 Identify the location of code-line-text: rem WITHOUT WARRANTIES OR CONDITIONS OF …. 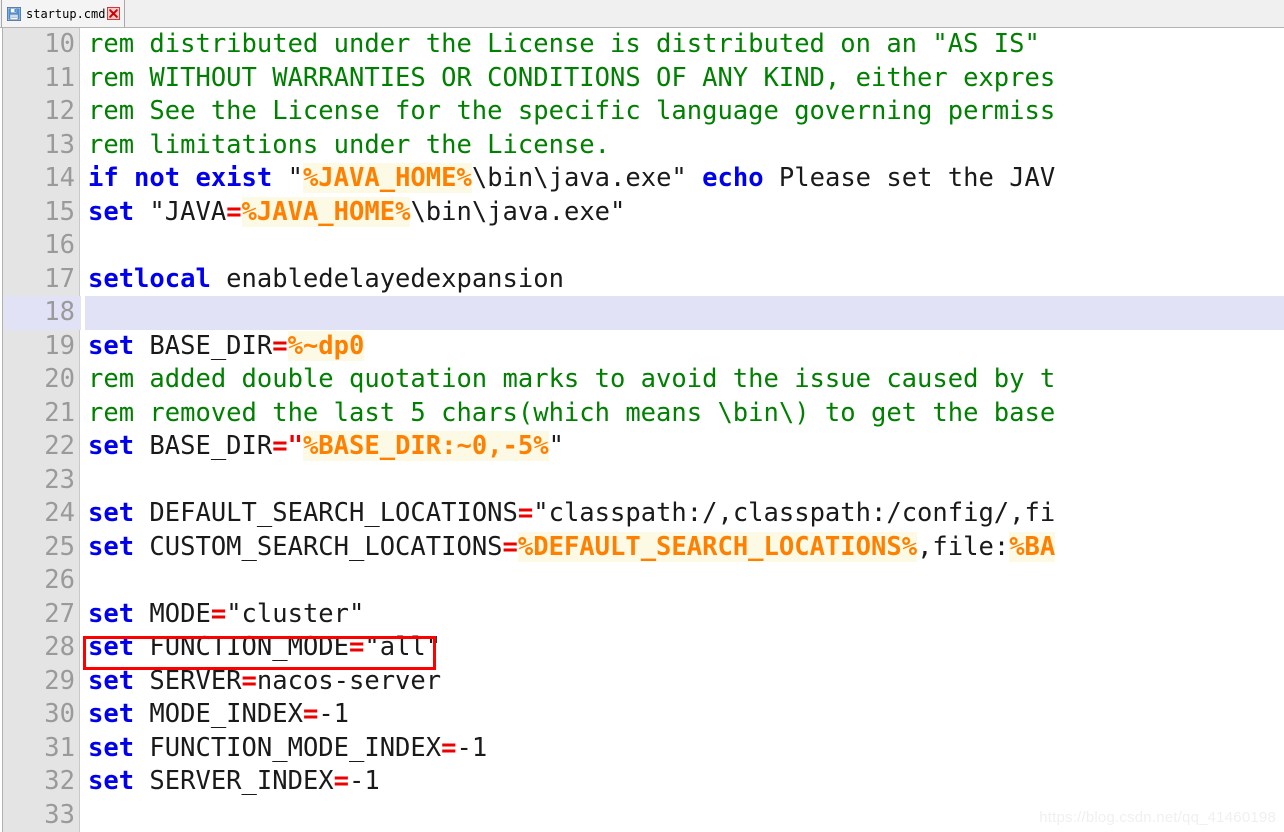
(684, 79).